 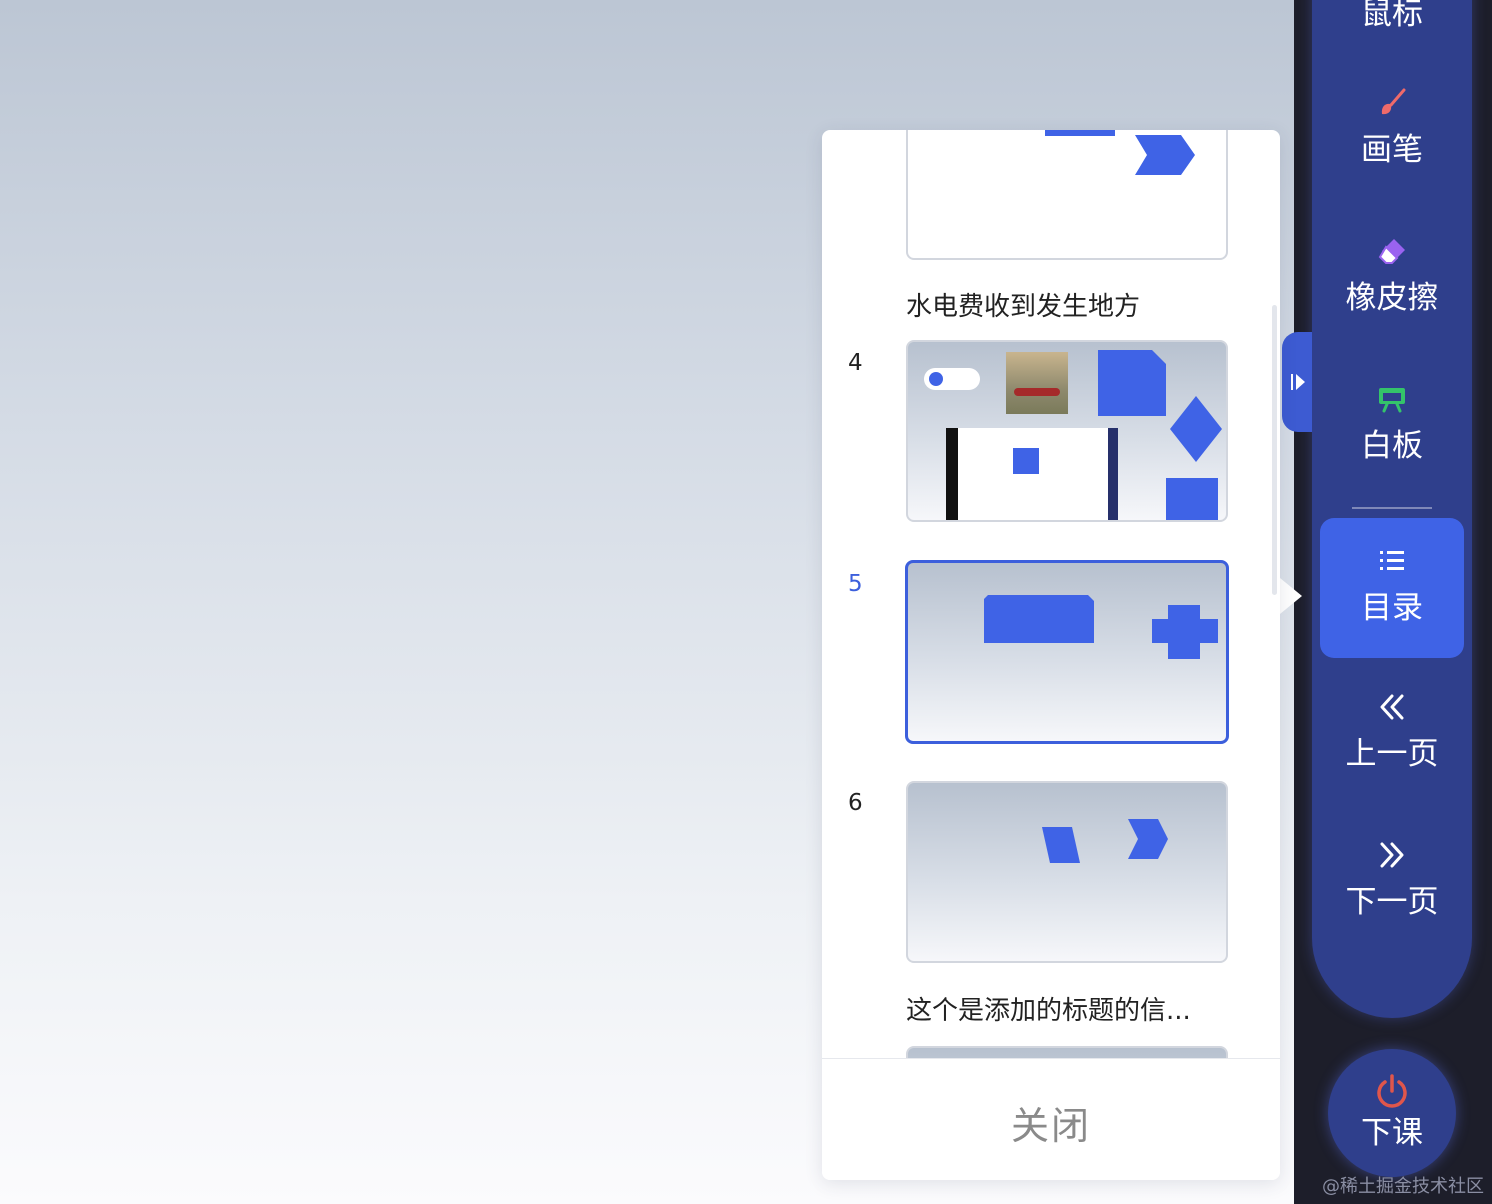 What do you see at coordinates (1392, 276) in the screenshot?
I see `tool-eraser: 橡皮擦` at bounding box center [1392, 276].